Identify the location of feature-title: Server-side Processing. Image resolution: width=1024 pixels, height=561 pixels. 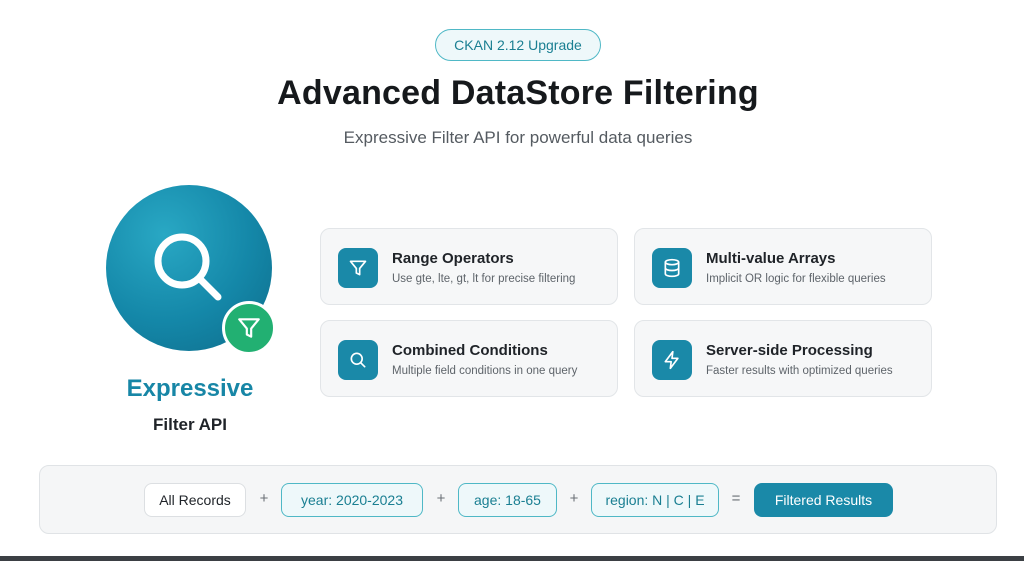
(789, 350).